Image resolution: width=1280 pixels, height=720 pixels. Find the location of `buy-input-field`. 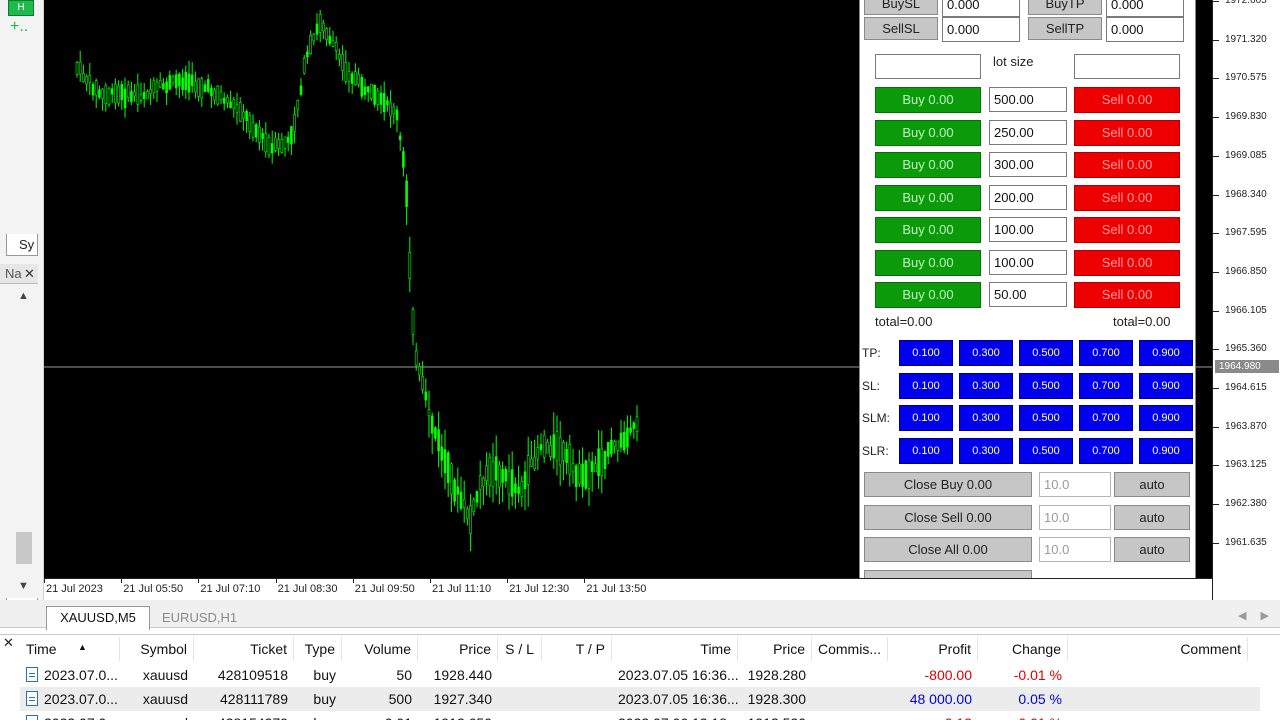

buy-input-field is located at coordinates (928, 66).